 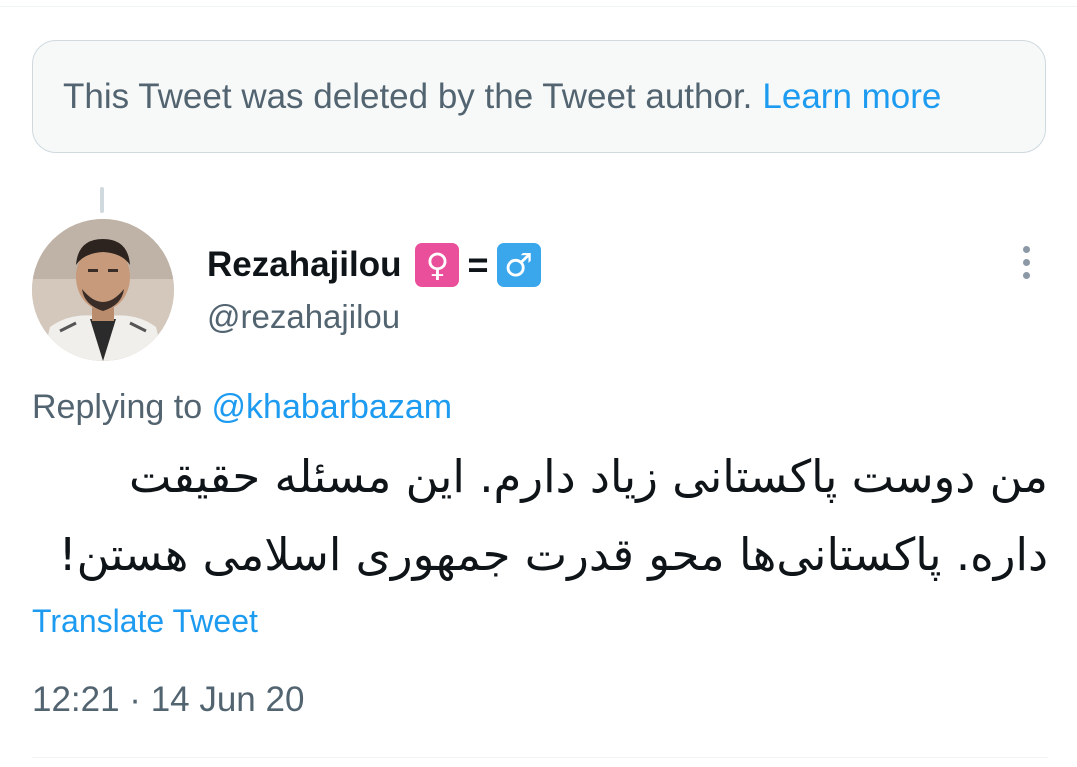 I want to click on display-name: Rezahajilou, so click(x=304, y=265).